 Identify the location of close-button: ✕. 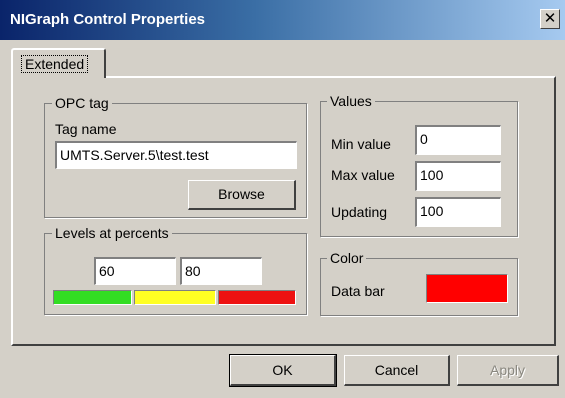
(550, 19).